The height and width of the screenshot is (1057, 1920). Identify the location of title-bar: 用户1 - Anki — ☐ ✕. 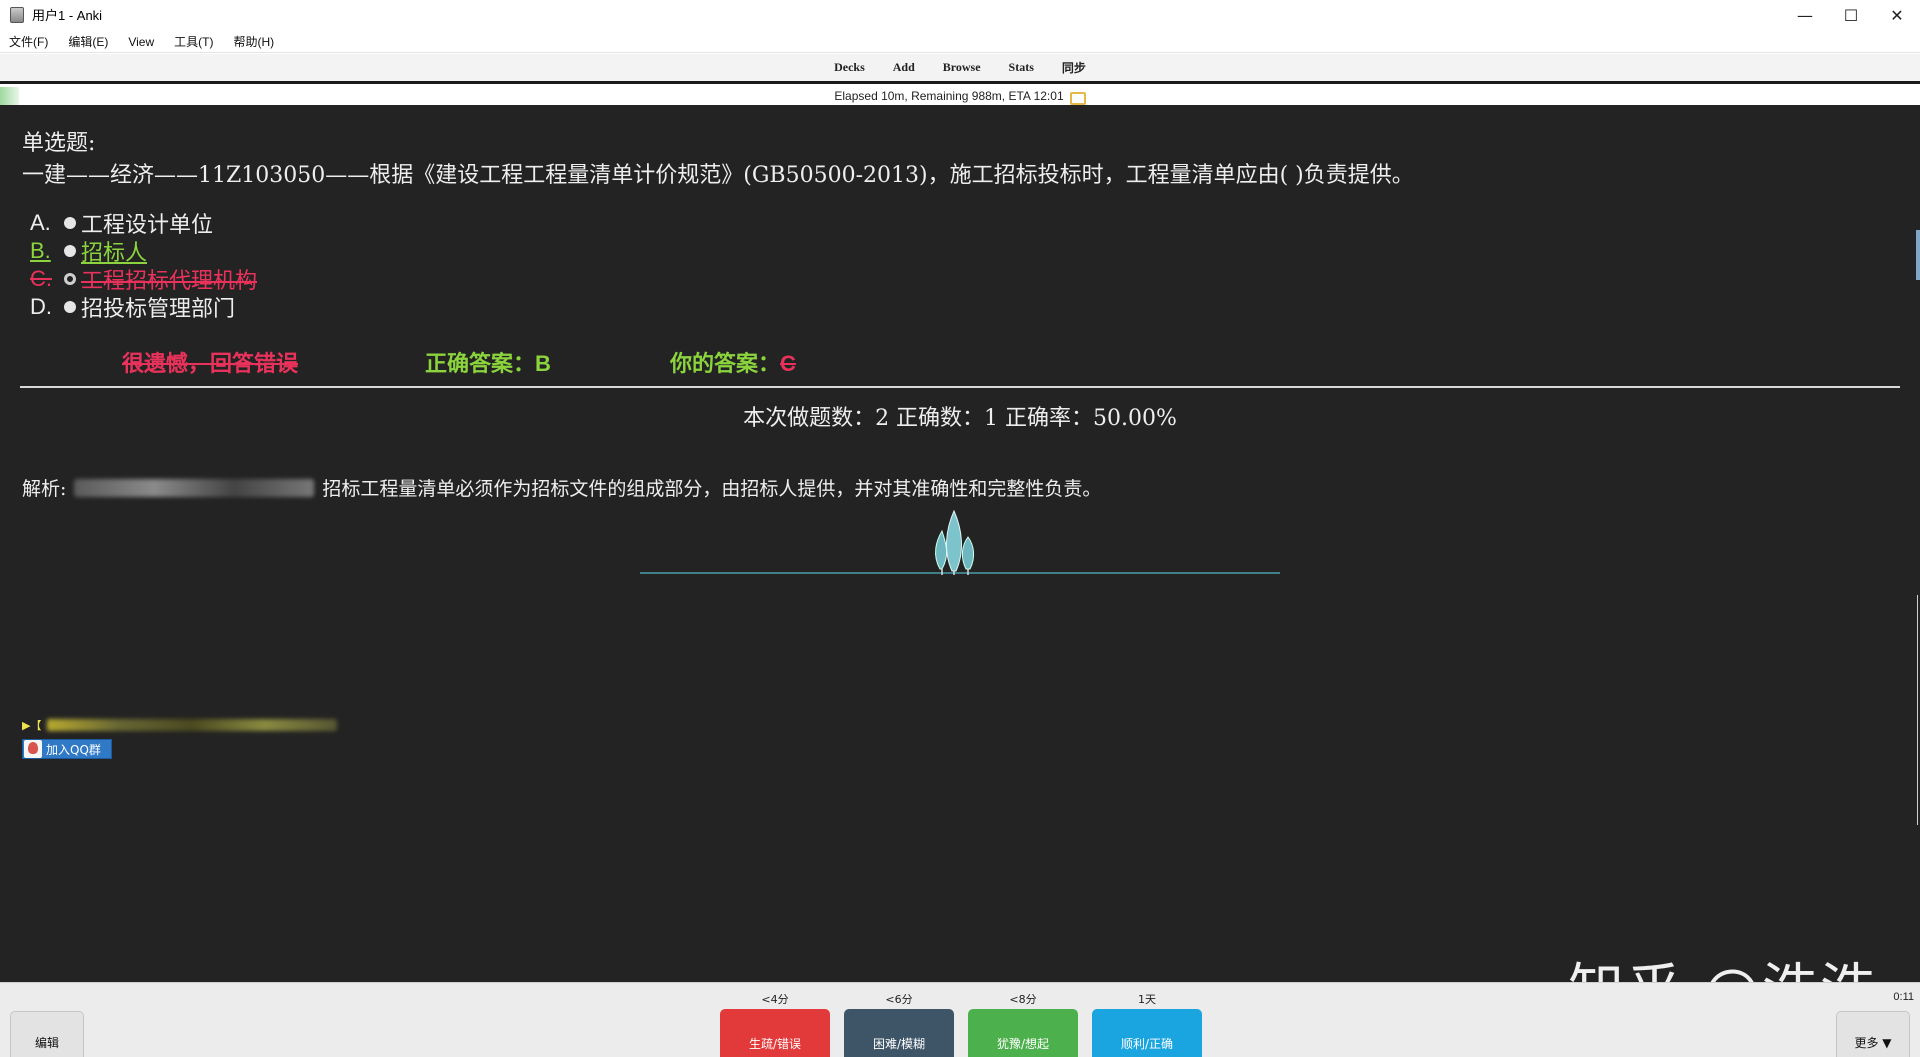
(960, 15).